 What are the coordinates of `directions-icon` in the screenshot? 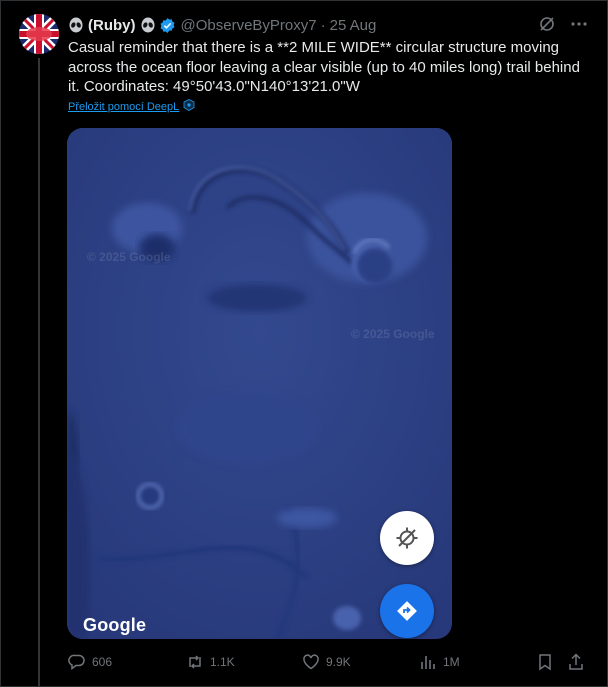 It's located at (407, 611).